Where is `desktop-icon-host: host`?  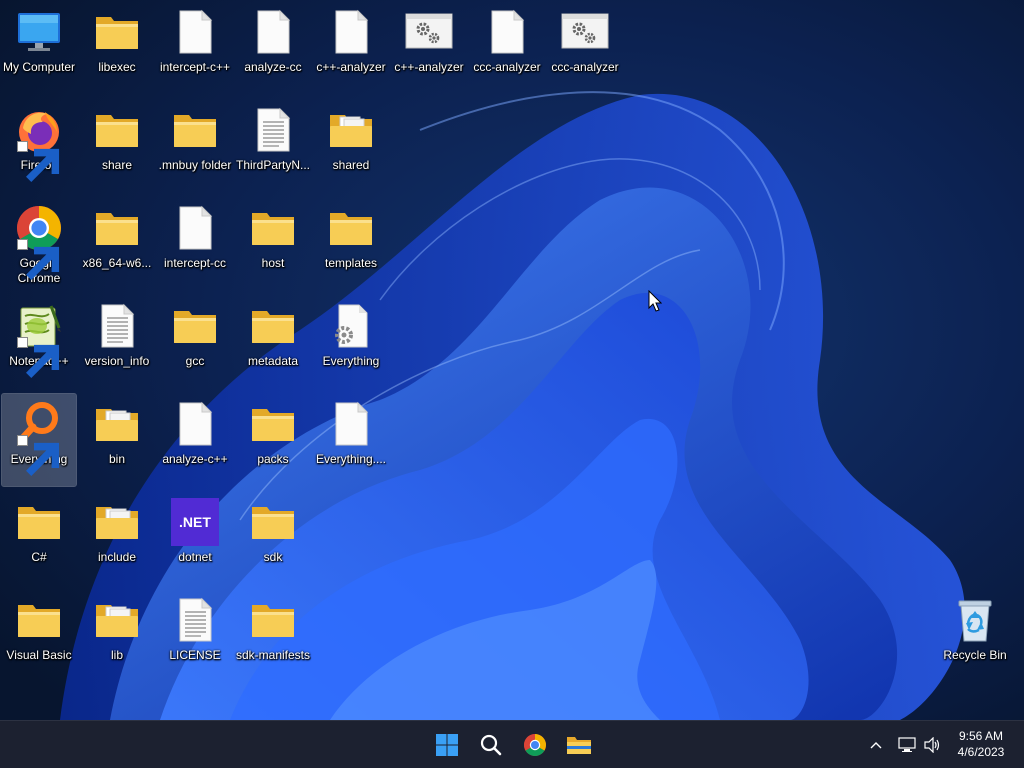 desktop-icon-host: host is located at coordinates (273, 244).